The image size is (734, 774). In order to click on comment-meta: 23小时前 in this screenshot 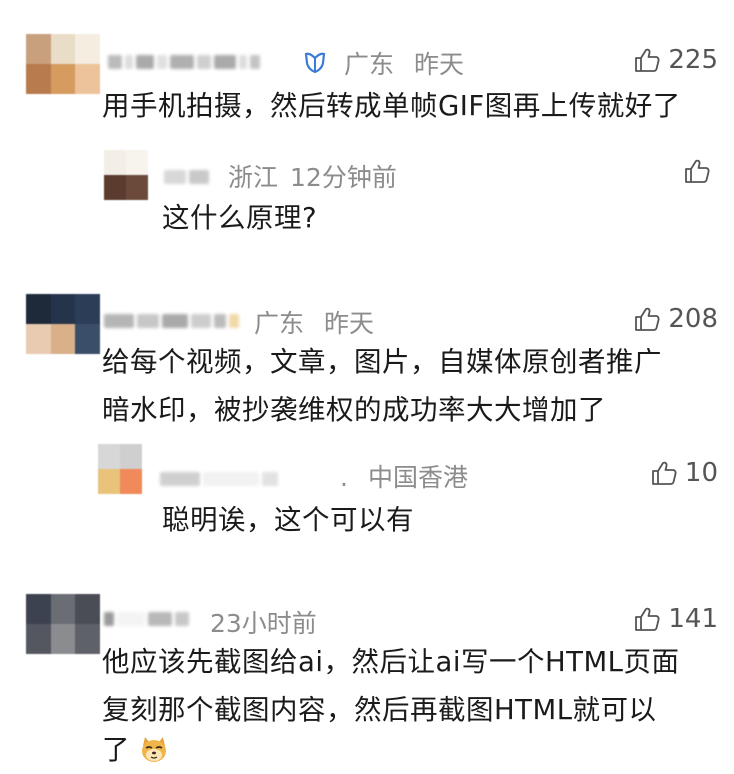, I will do `click(263, 622)`.